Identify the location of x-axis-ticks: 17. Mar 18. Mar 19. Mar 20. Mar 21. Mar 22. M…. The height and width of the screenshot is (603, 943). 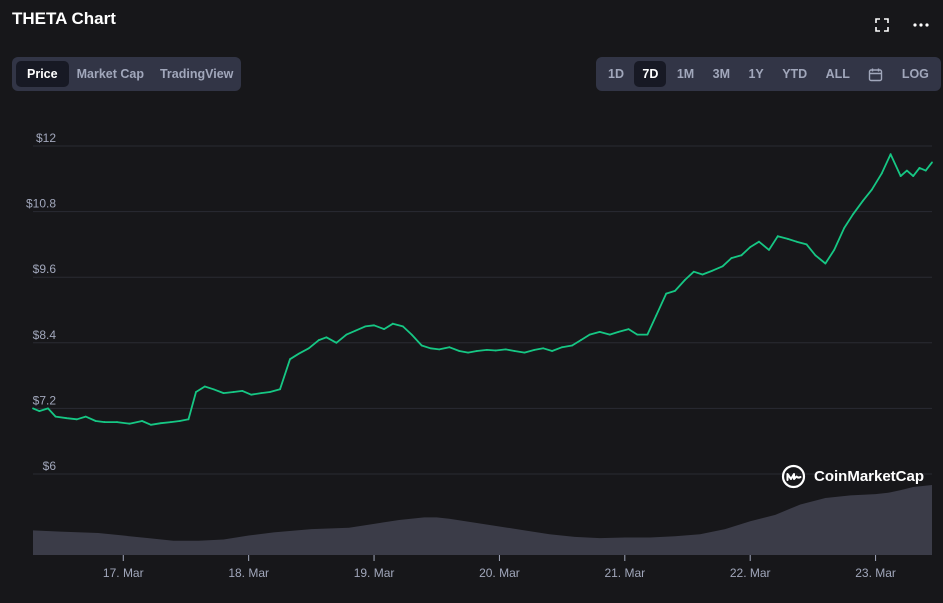
(499, 567).